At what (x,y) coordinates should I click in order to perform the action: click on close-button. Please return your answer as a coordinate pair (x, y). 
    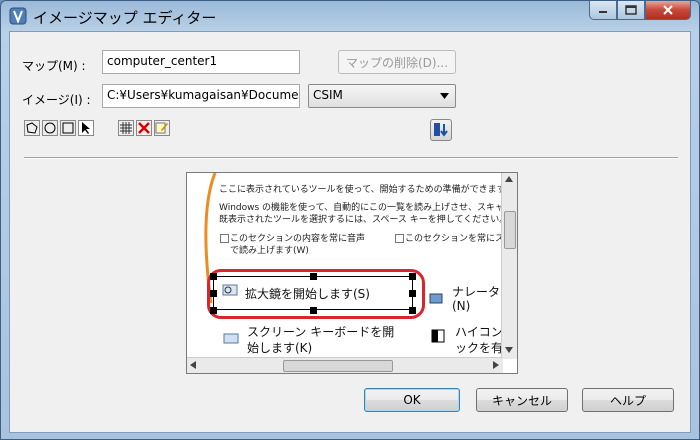
    Looking at the image, I should click on (668, 10).